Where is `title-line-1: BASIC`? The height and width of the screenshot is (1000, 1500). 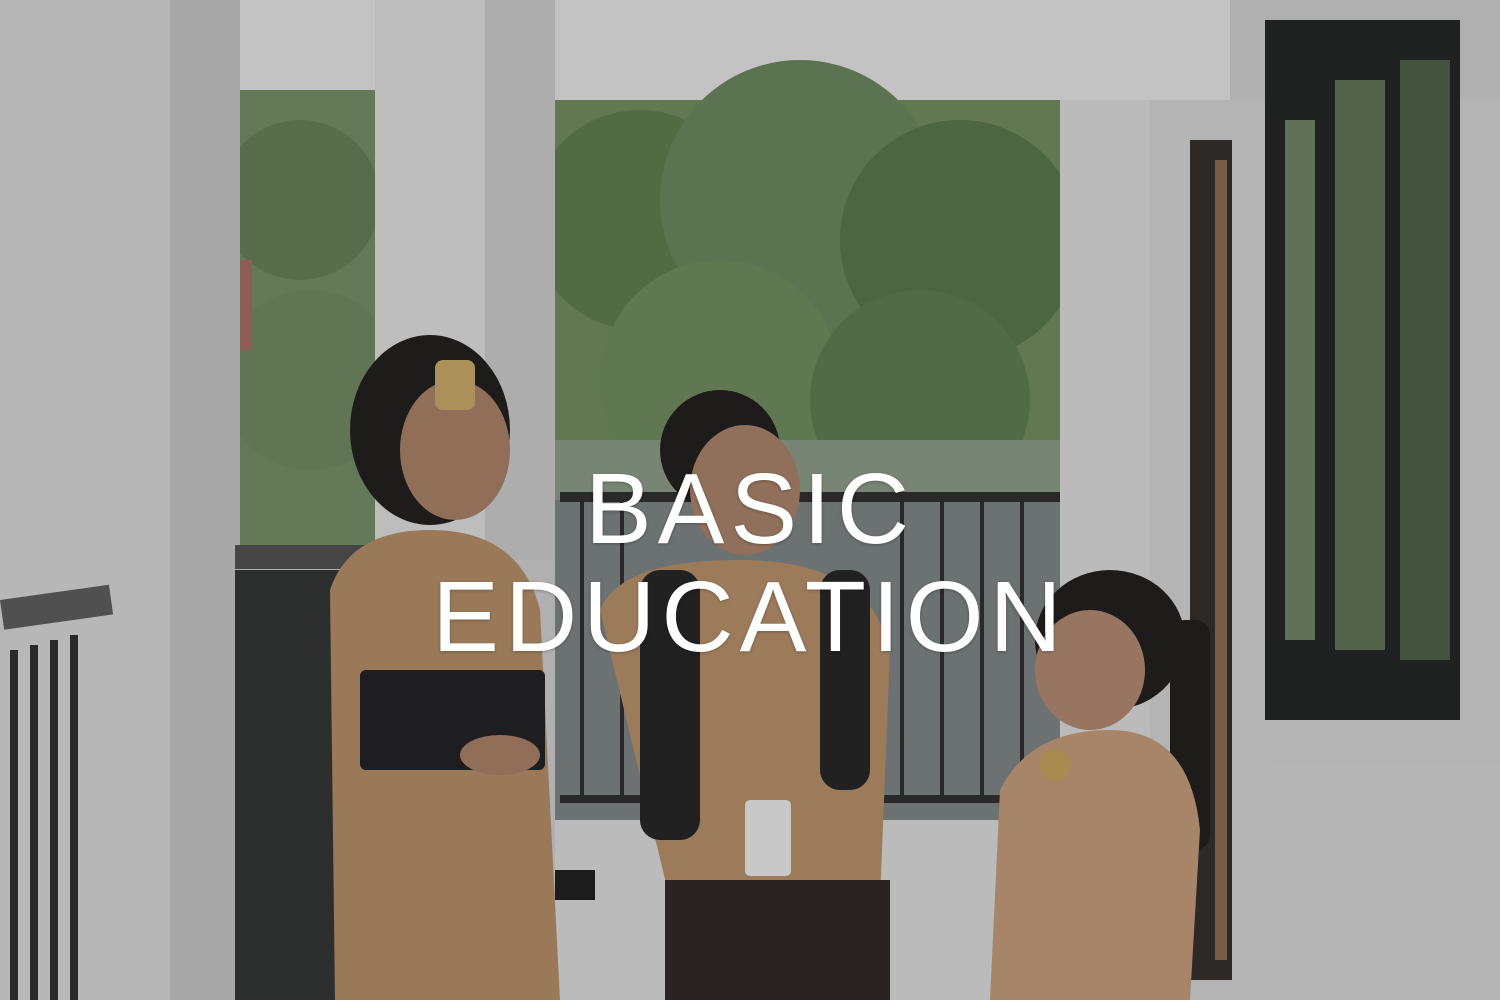 title-line-1: BASIC is located at coordinates (750, 509).